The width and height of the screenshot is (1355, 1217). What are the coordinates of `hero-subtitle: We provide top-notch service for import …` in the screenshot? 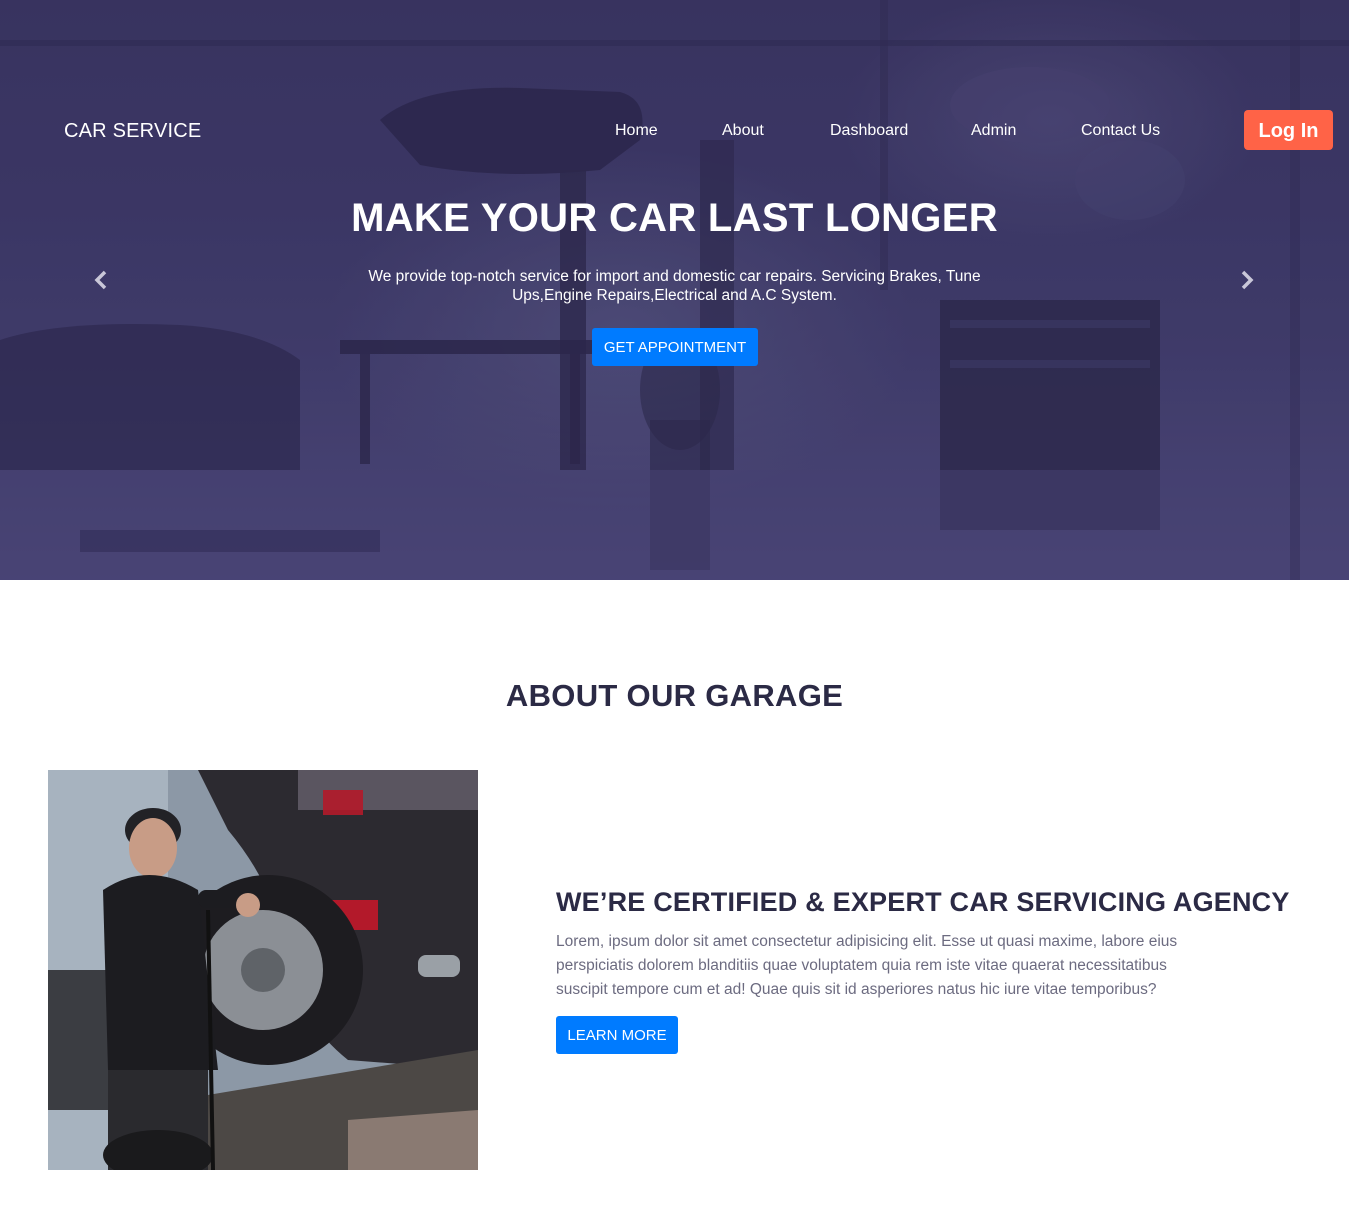 It's located at (674, 286).